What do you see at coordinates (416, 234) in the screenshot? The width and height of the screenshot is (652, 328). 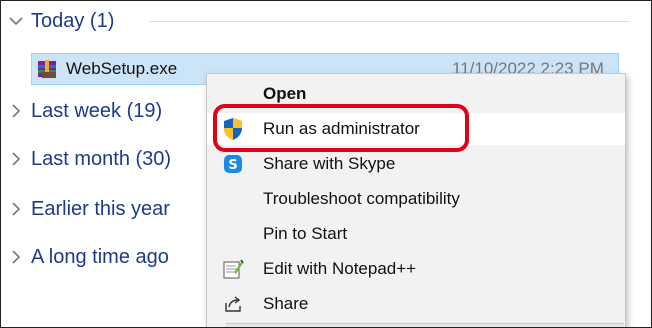 I see `menu-item-pin-to-start: Pin to Start` at bounding box center [416, 234].